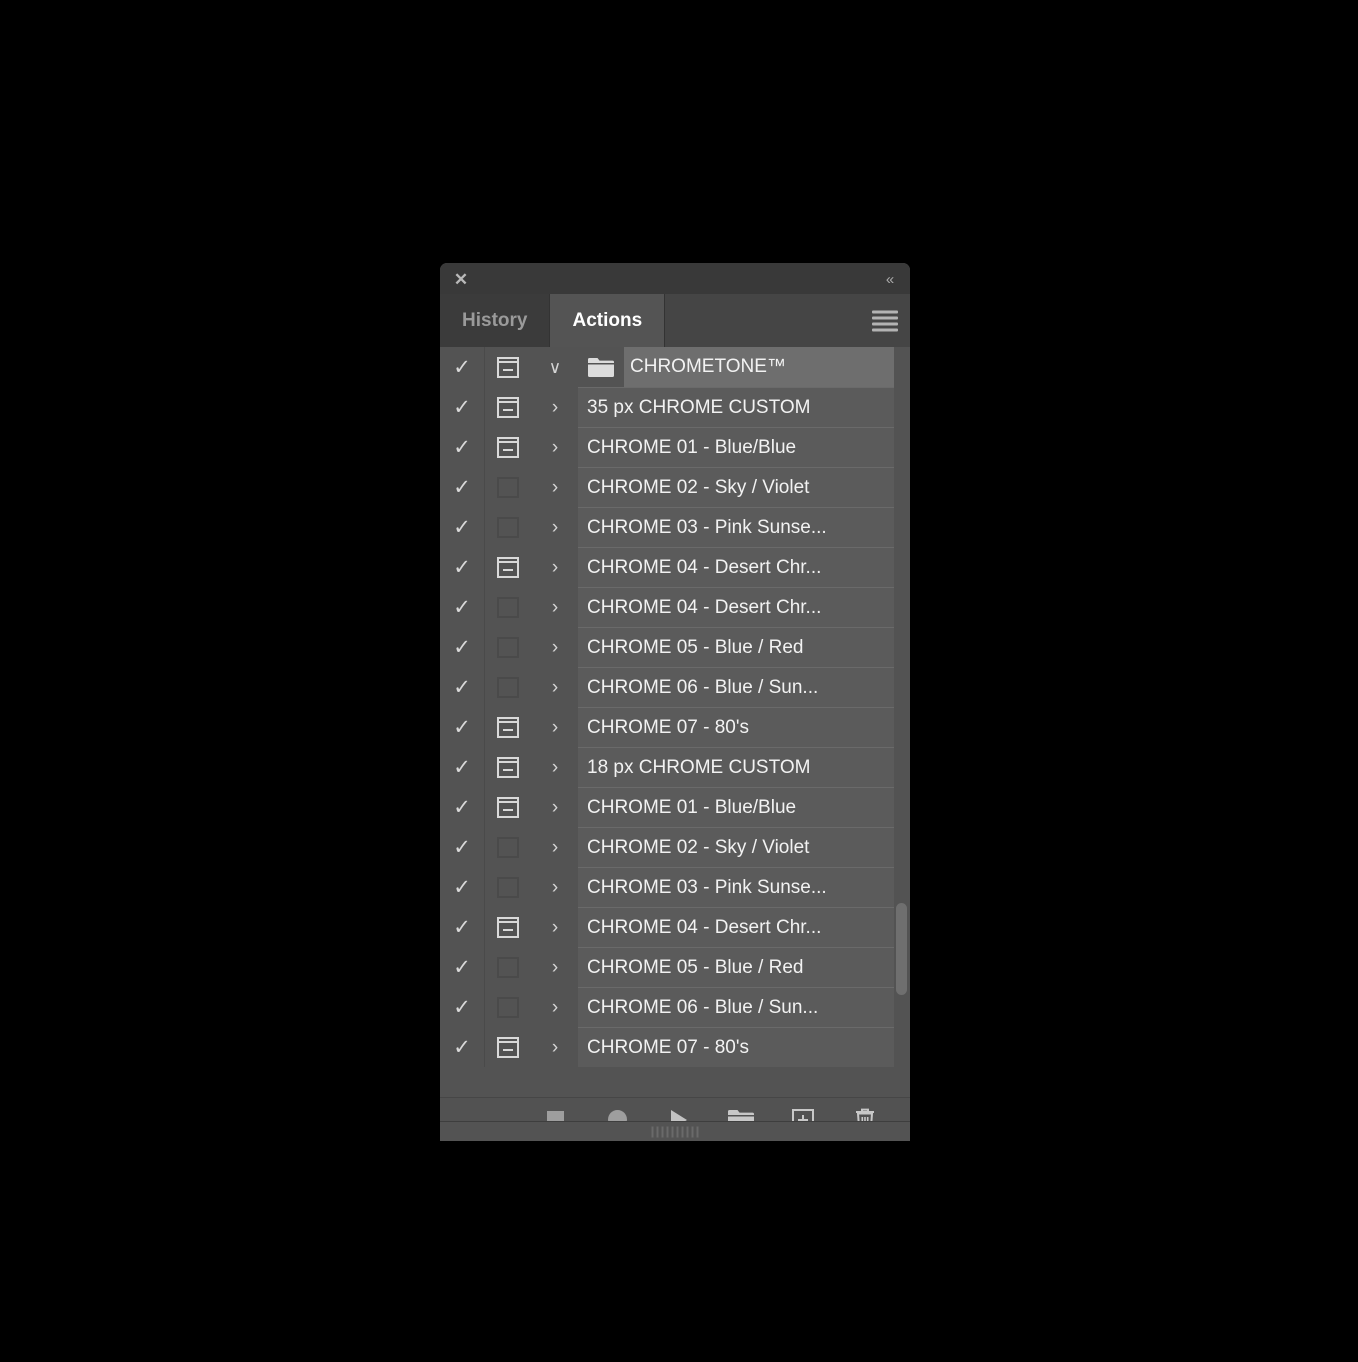 Image resolution: width=1358 pixels, height=1362 pixels. Describe the element at coordinates (889, 279) in the screenshot. I see `collapse-panel-icon: «` at that location.